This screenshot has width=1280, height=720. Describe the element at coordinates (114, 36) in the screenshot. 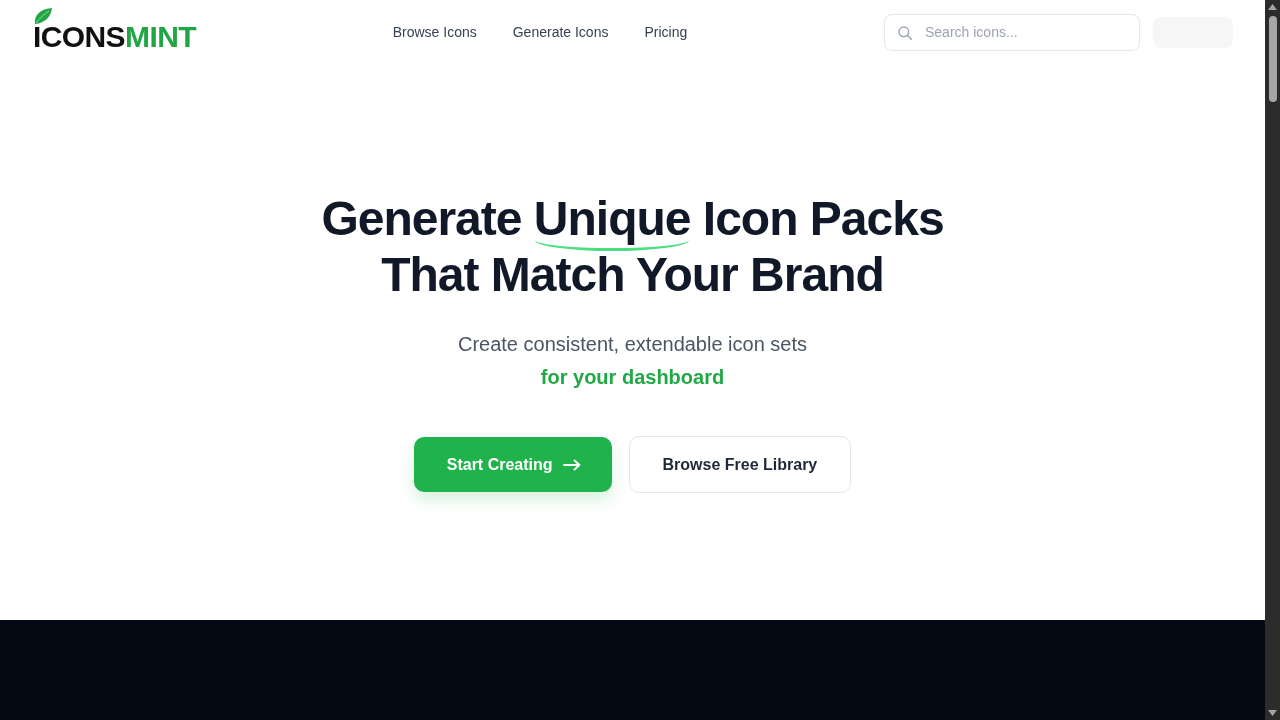

I see `logo-wordmark: ICONSMINT` at that location.